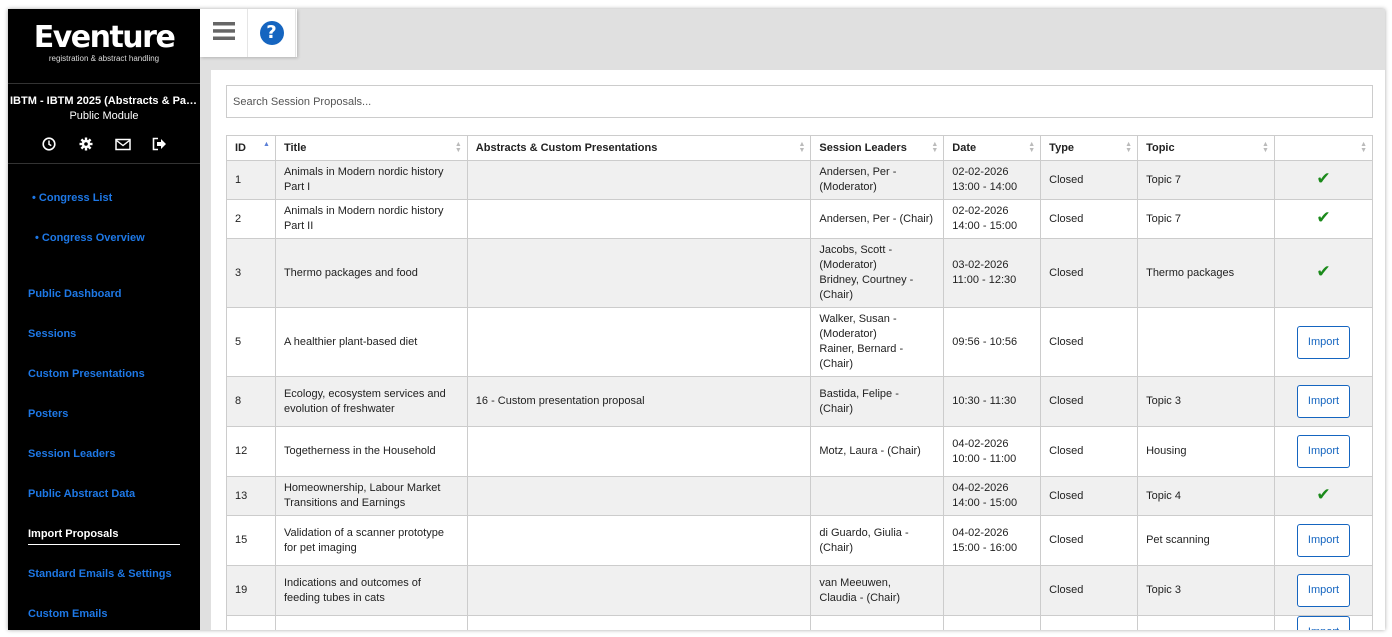  Describe the element at coordinates (861, 349) in the screenshot. I see `cell-session-leaders-line: Rainer, Bernard -` at that location.